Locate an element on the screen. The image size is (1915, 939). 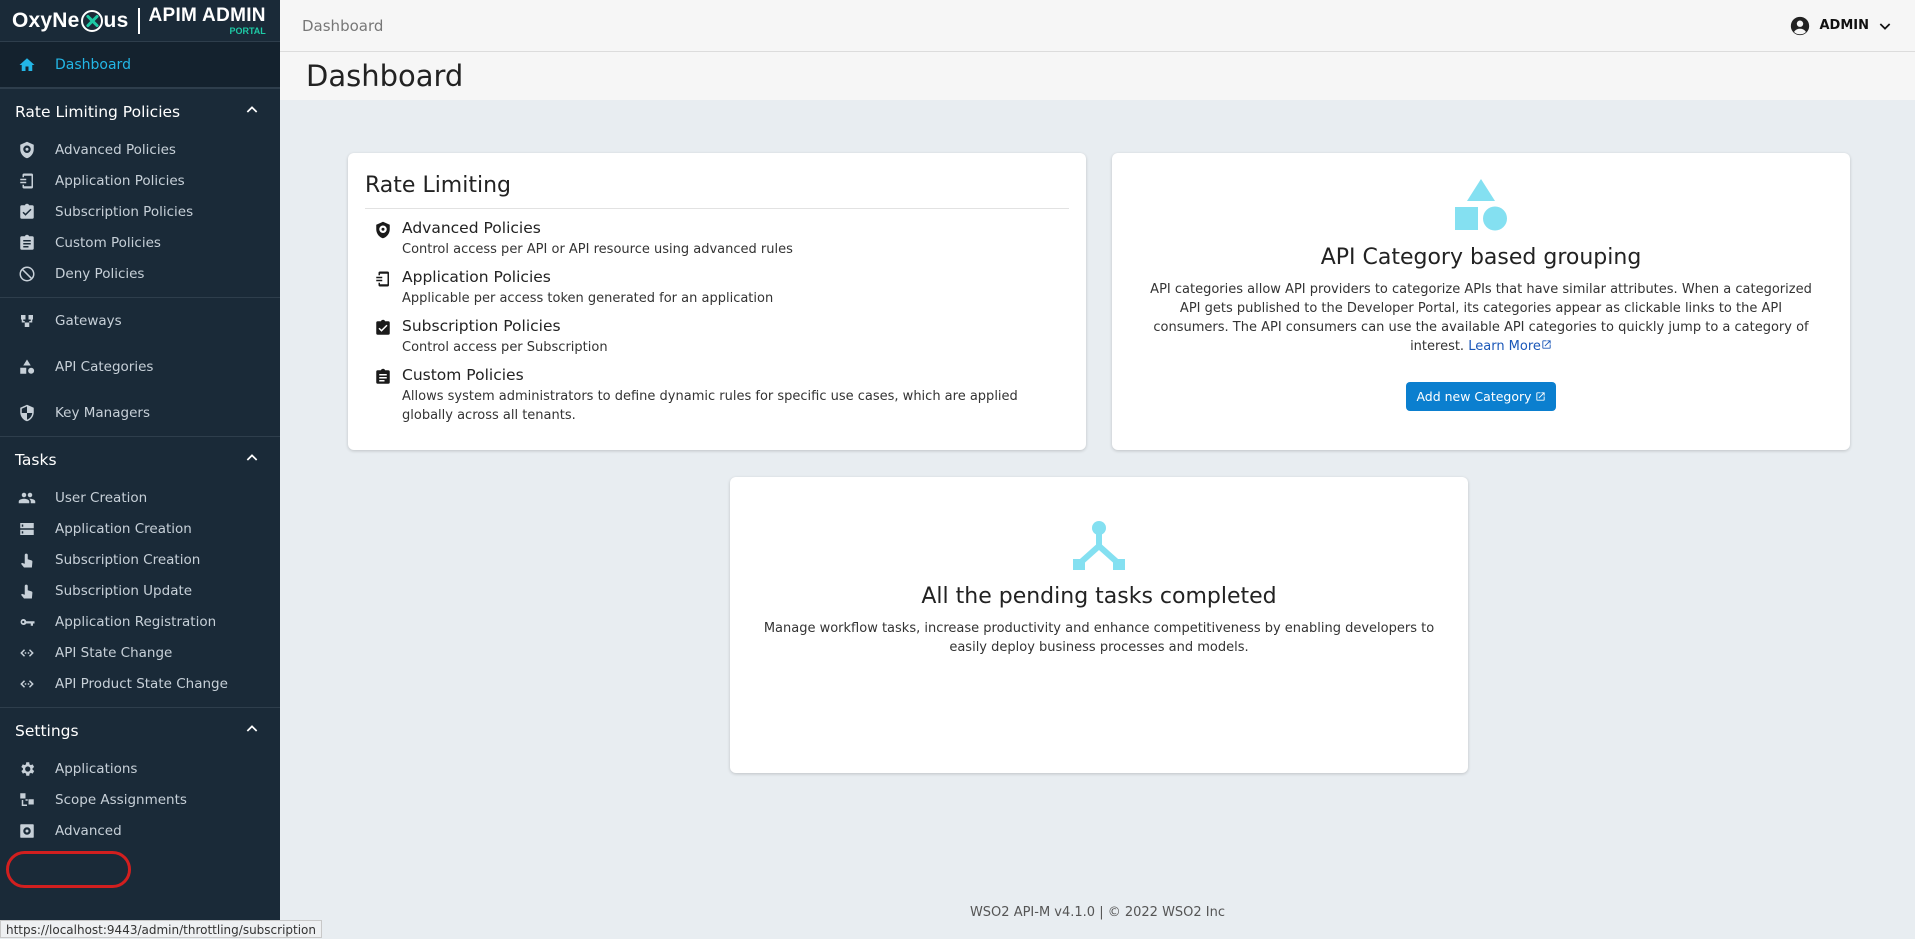
sidebar-item-subscription-creation: Subscription Creation is located at coordinates (140, 559).